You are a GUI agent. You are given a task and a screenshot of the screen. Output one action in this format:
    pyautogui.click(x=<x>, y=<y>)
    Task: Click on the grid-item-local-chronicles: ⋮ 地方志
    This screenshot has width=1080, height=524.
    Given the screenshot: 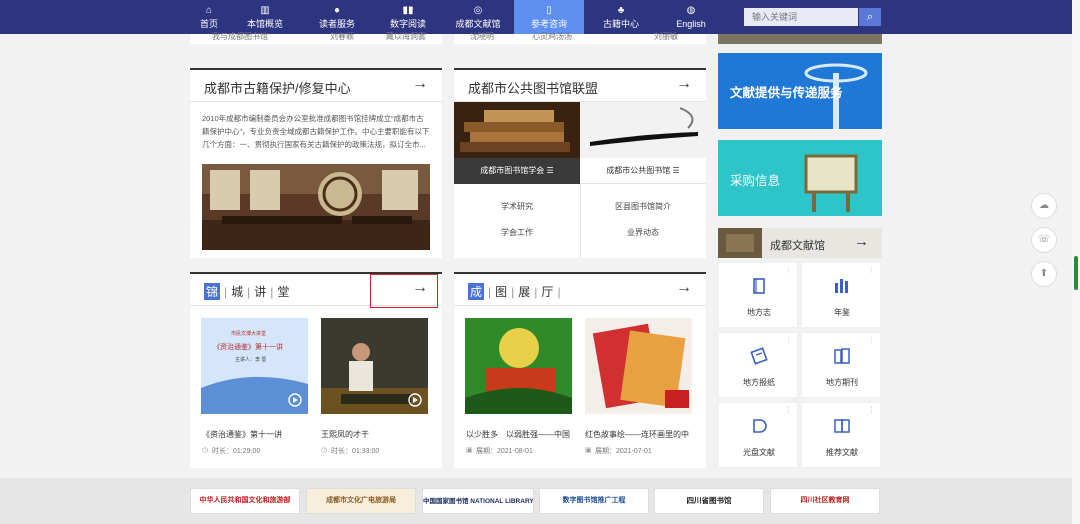 What is the action you would take?
    pyautogui.click(x=758, y=295)
    